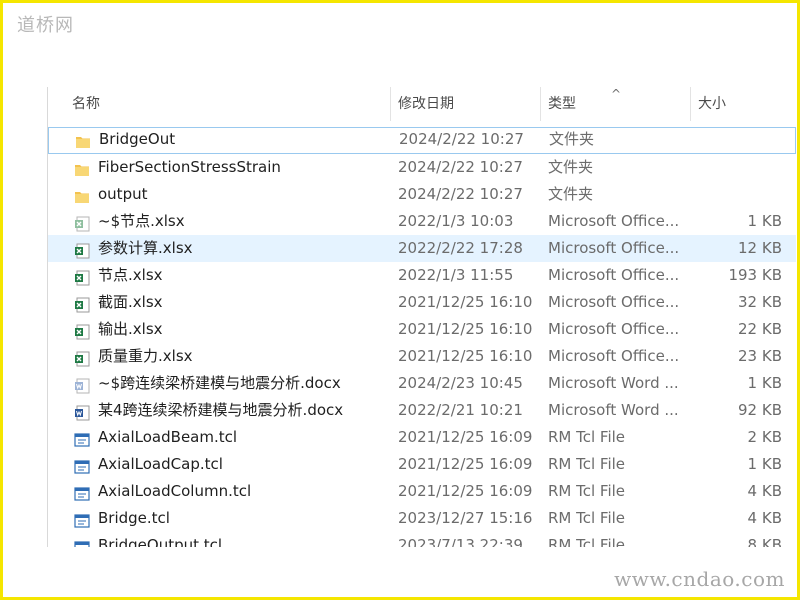 This screenshot has width=800, height=600. I want to click on file-name: 输出.xlsx, so click(130, 329).